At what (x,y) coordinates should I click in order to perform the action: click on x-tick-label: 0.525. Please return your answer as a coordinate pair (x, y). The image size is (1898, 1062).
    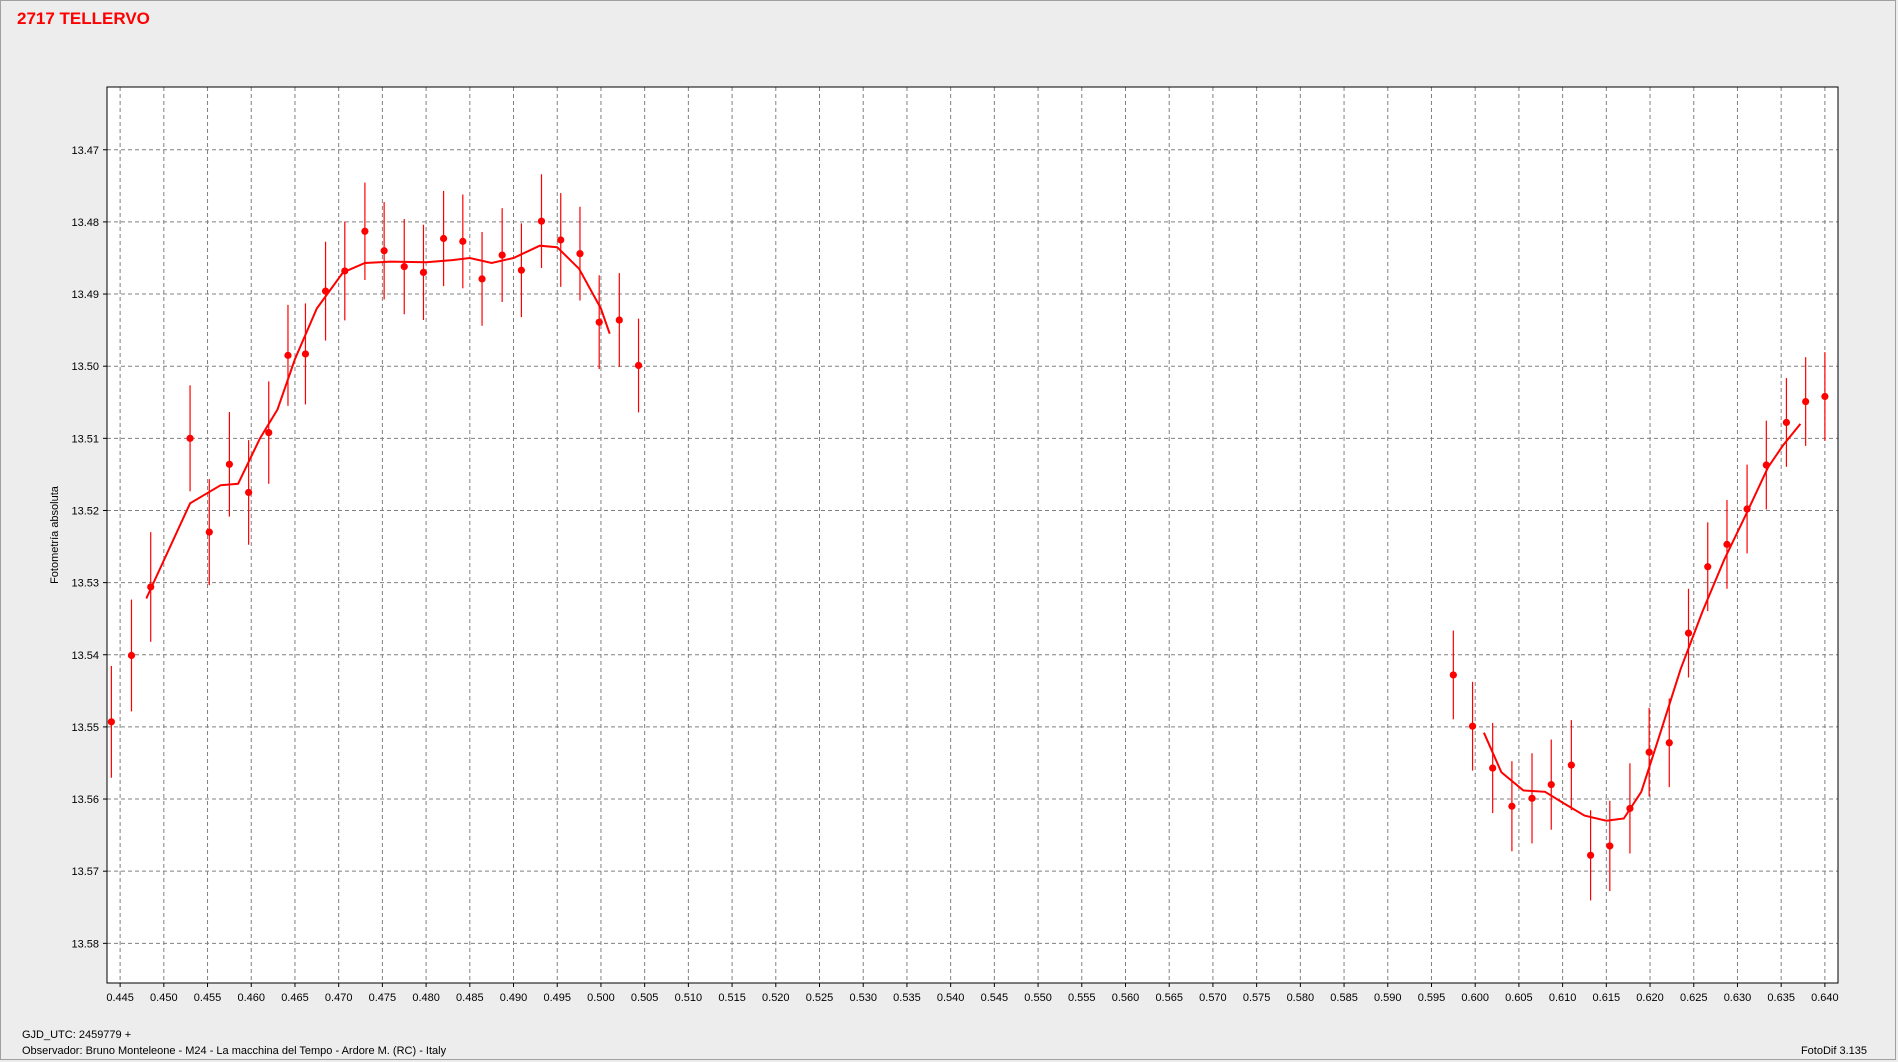
    Looking at the image, I should click on (820, 998).